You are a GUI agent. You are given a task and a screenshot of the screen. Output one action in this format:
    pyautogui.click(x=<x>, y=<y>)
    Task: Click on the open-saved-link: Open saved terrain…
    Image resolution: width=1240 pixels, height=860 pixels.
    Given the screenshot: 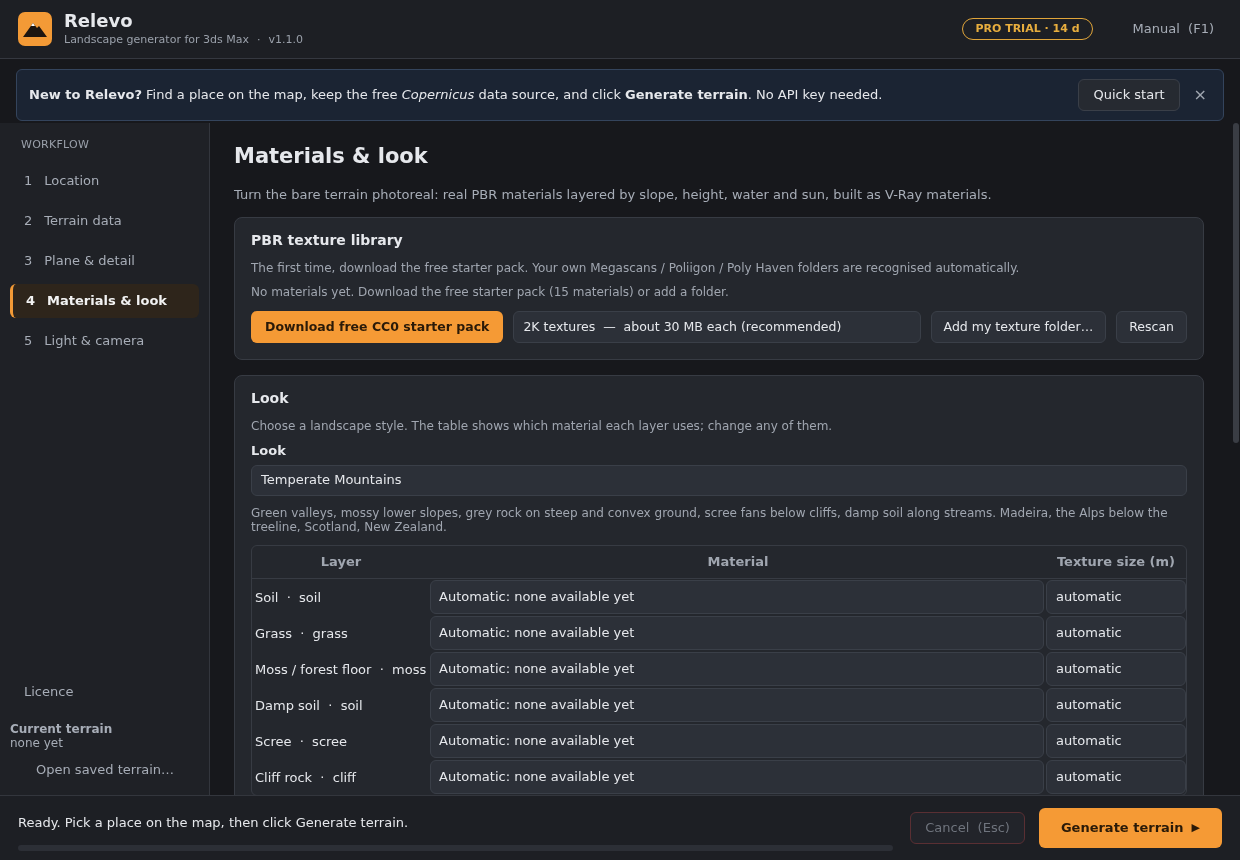 What is the action you would take?
    pyautogui.click(x=104, y=769)
    